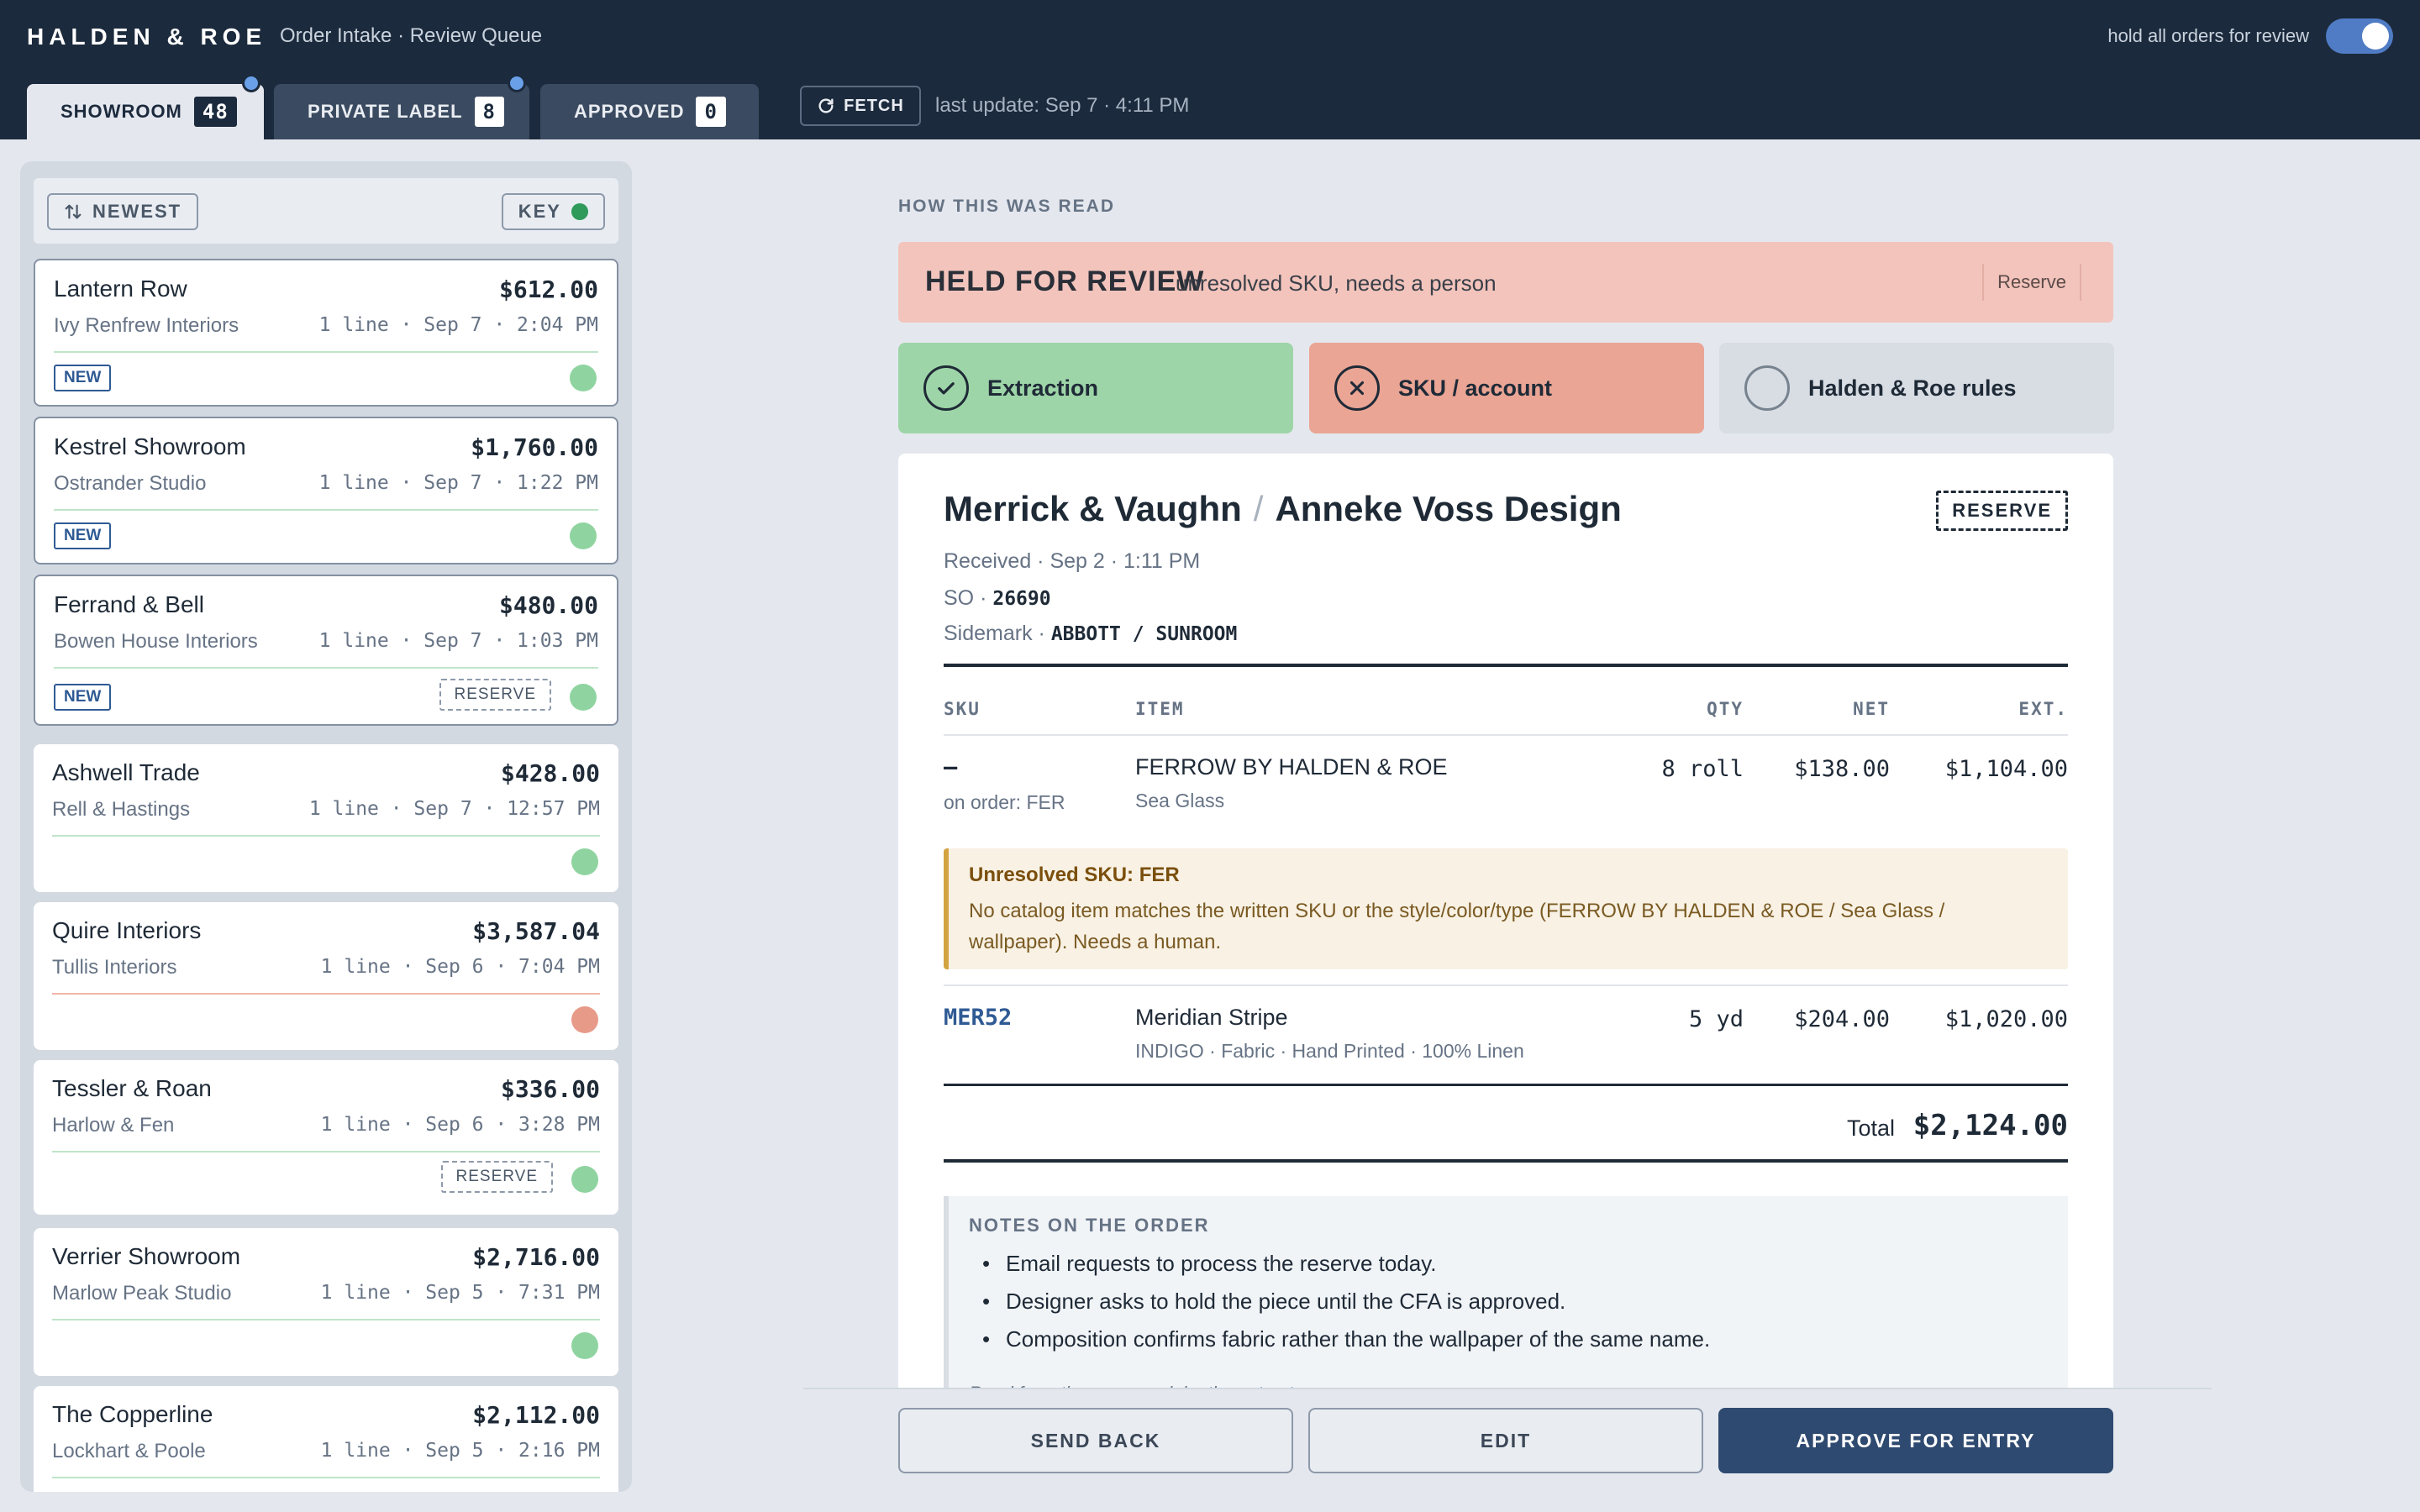 This screenshot has width=2420, height=1512. Describe the element at coordinates (2208, 35) in the screenshot. I see `hold-all-label: hold all orders for review` at that location.